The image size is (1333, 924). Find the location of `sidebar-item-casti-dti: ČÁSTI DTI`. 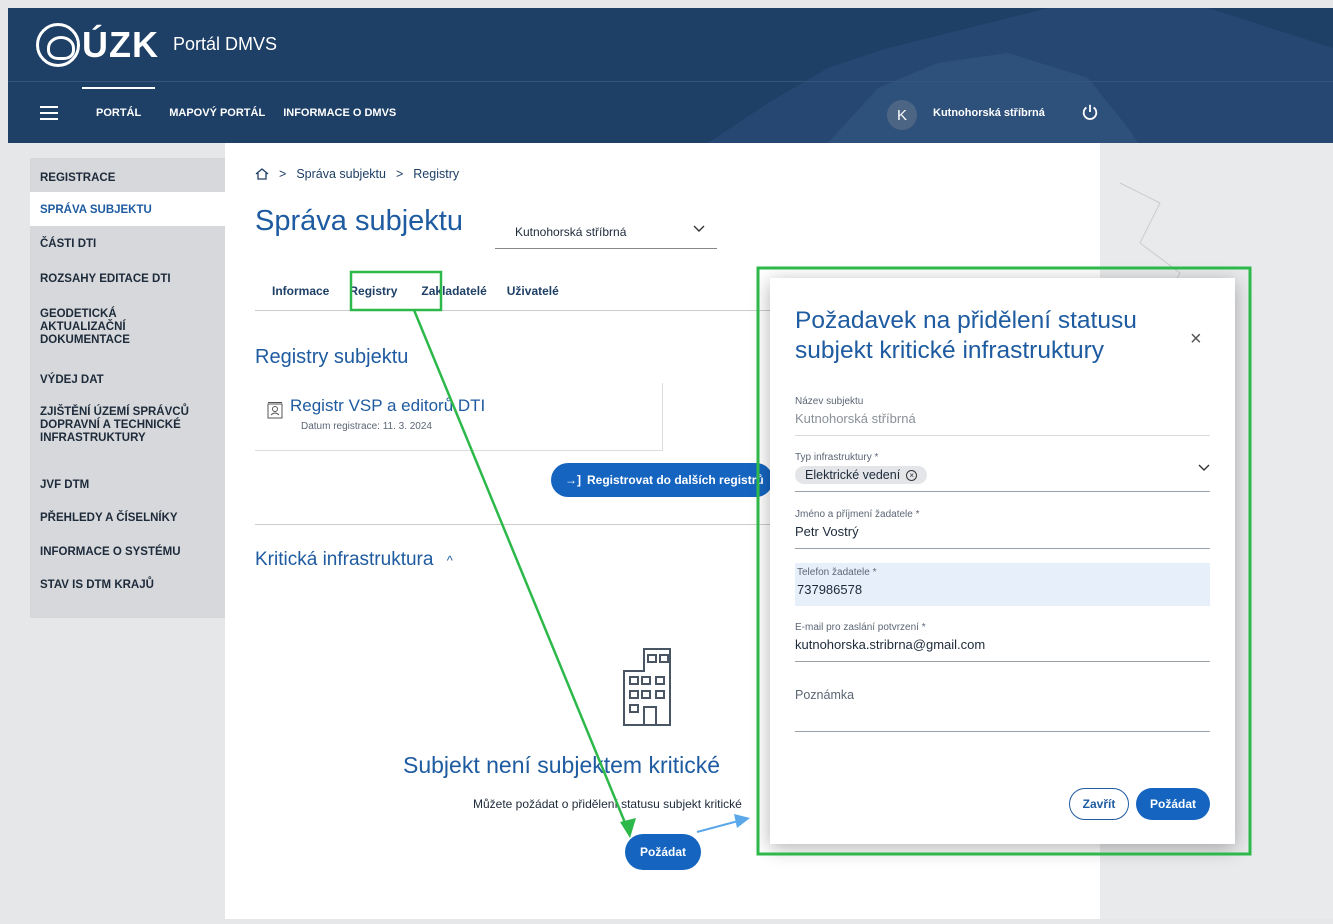

sidebar-item-casti-dti: ČÁSTI DTI is located at coordinates (127, 244).